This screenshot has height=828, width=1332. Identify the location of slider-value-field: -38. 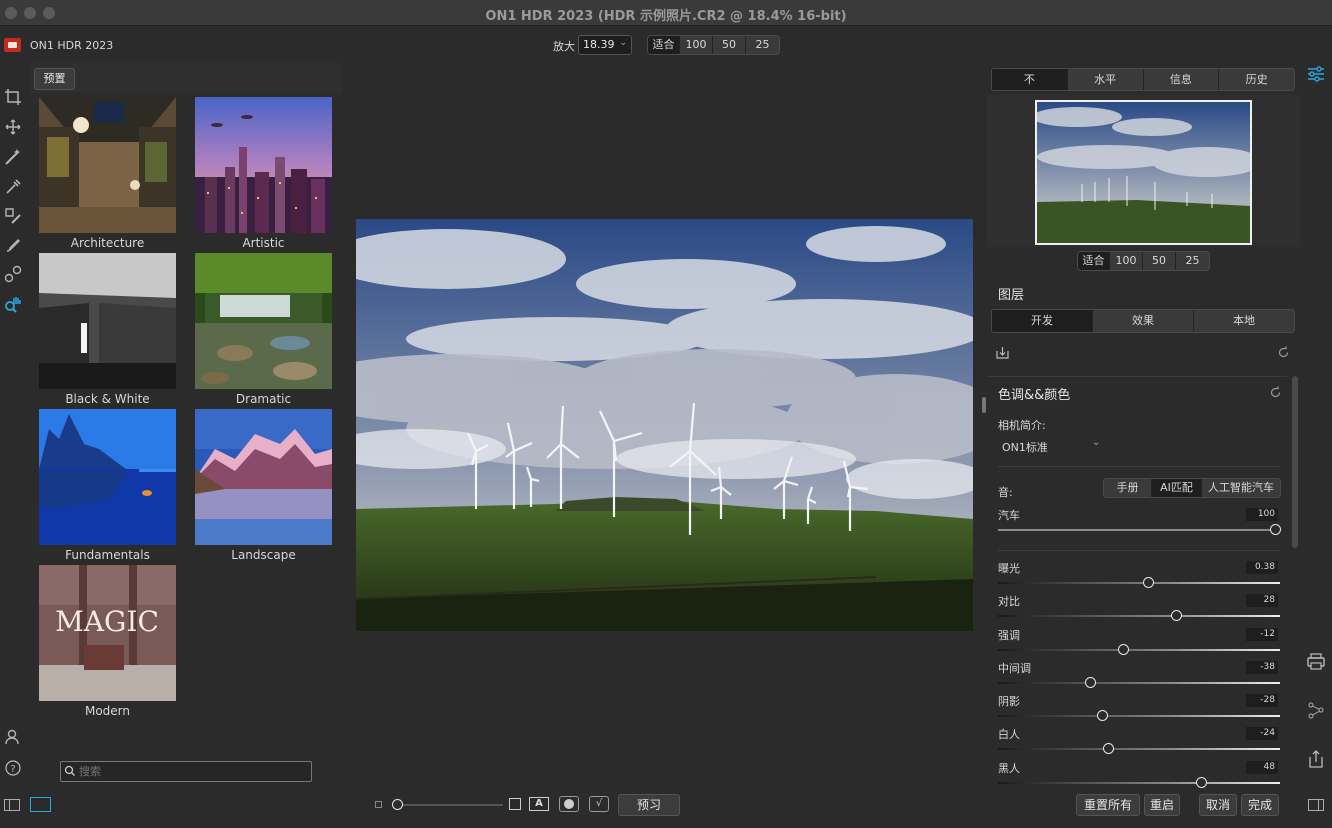
(1262, 667).